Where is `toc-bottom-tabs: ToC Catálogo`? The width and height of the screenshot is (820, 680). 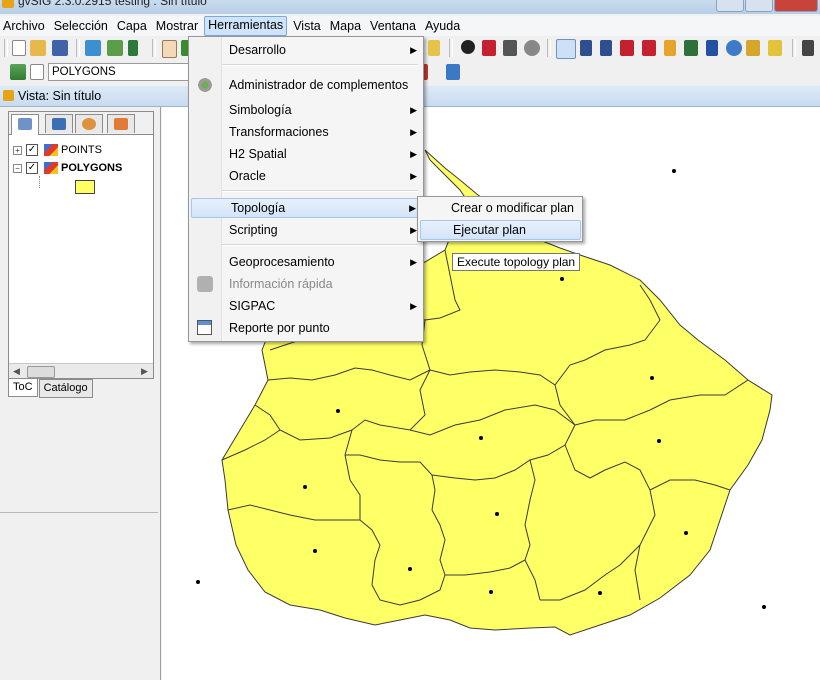 toc-bottom-tabs: ToC Catálogo is located at coordinates (51, 389).